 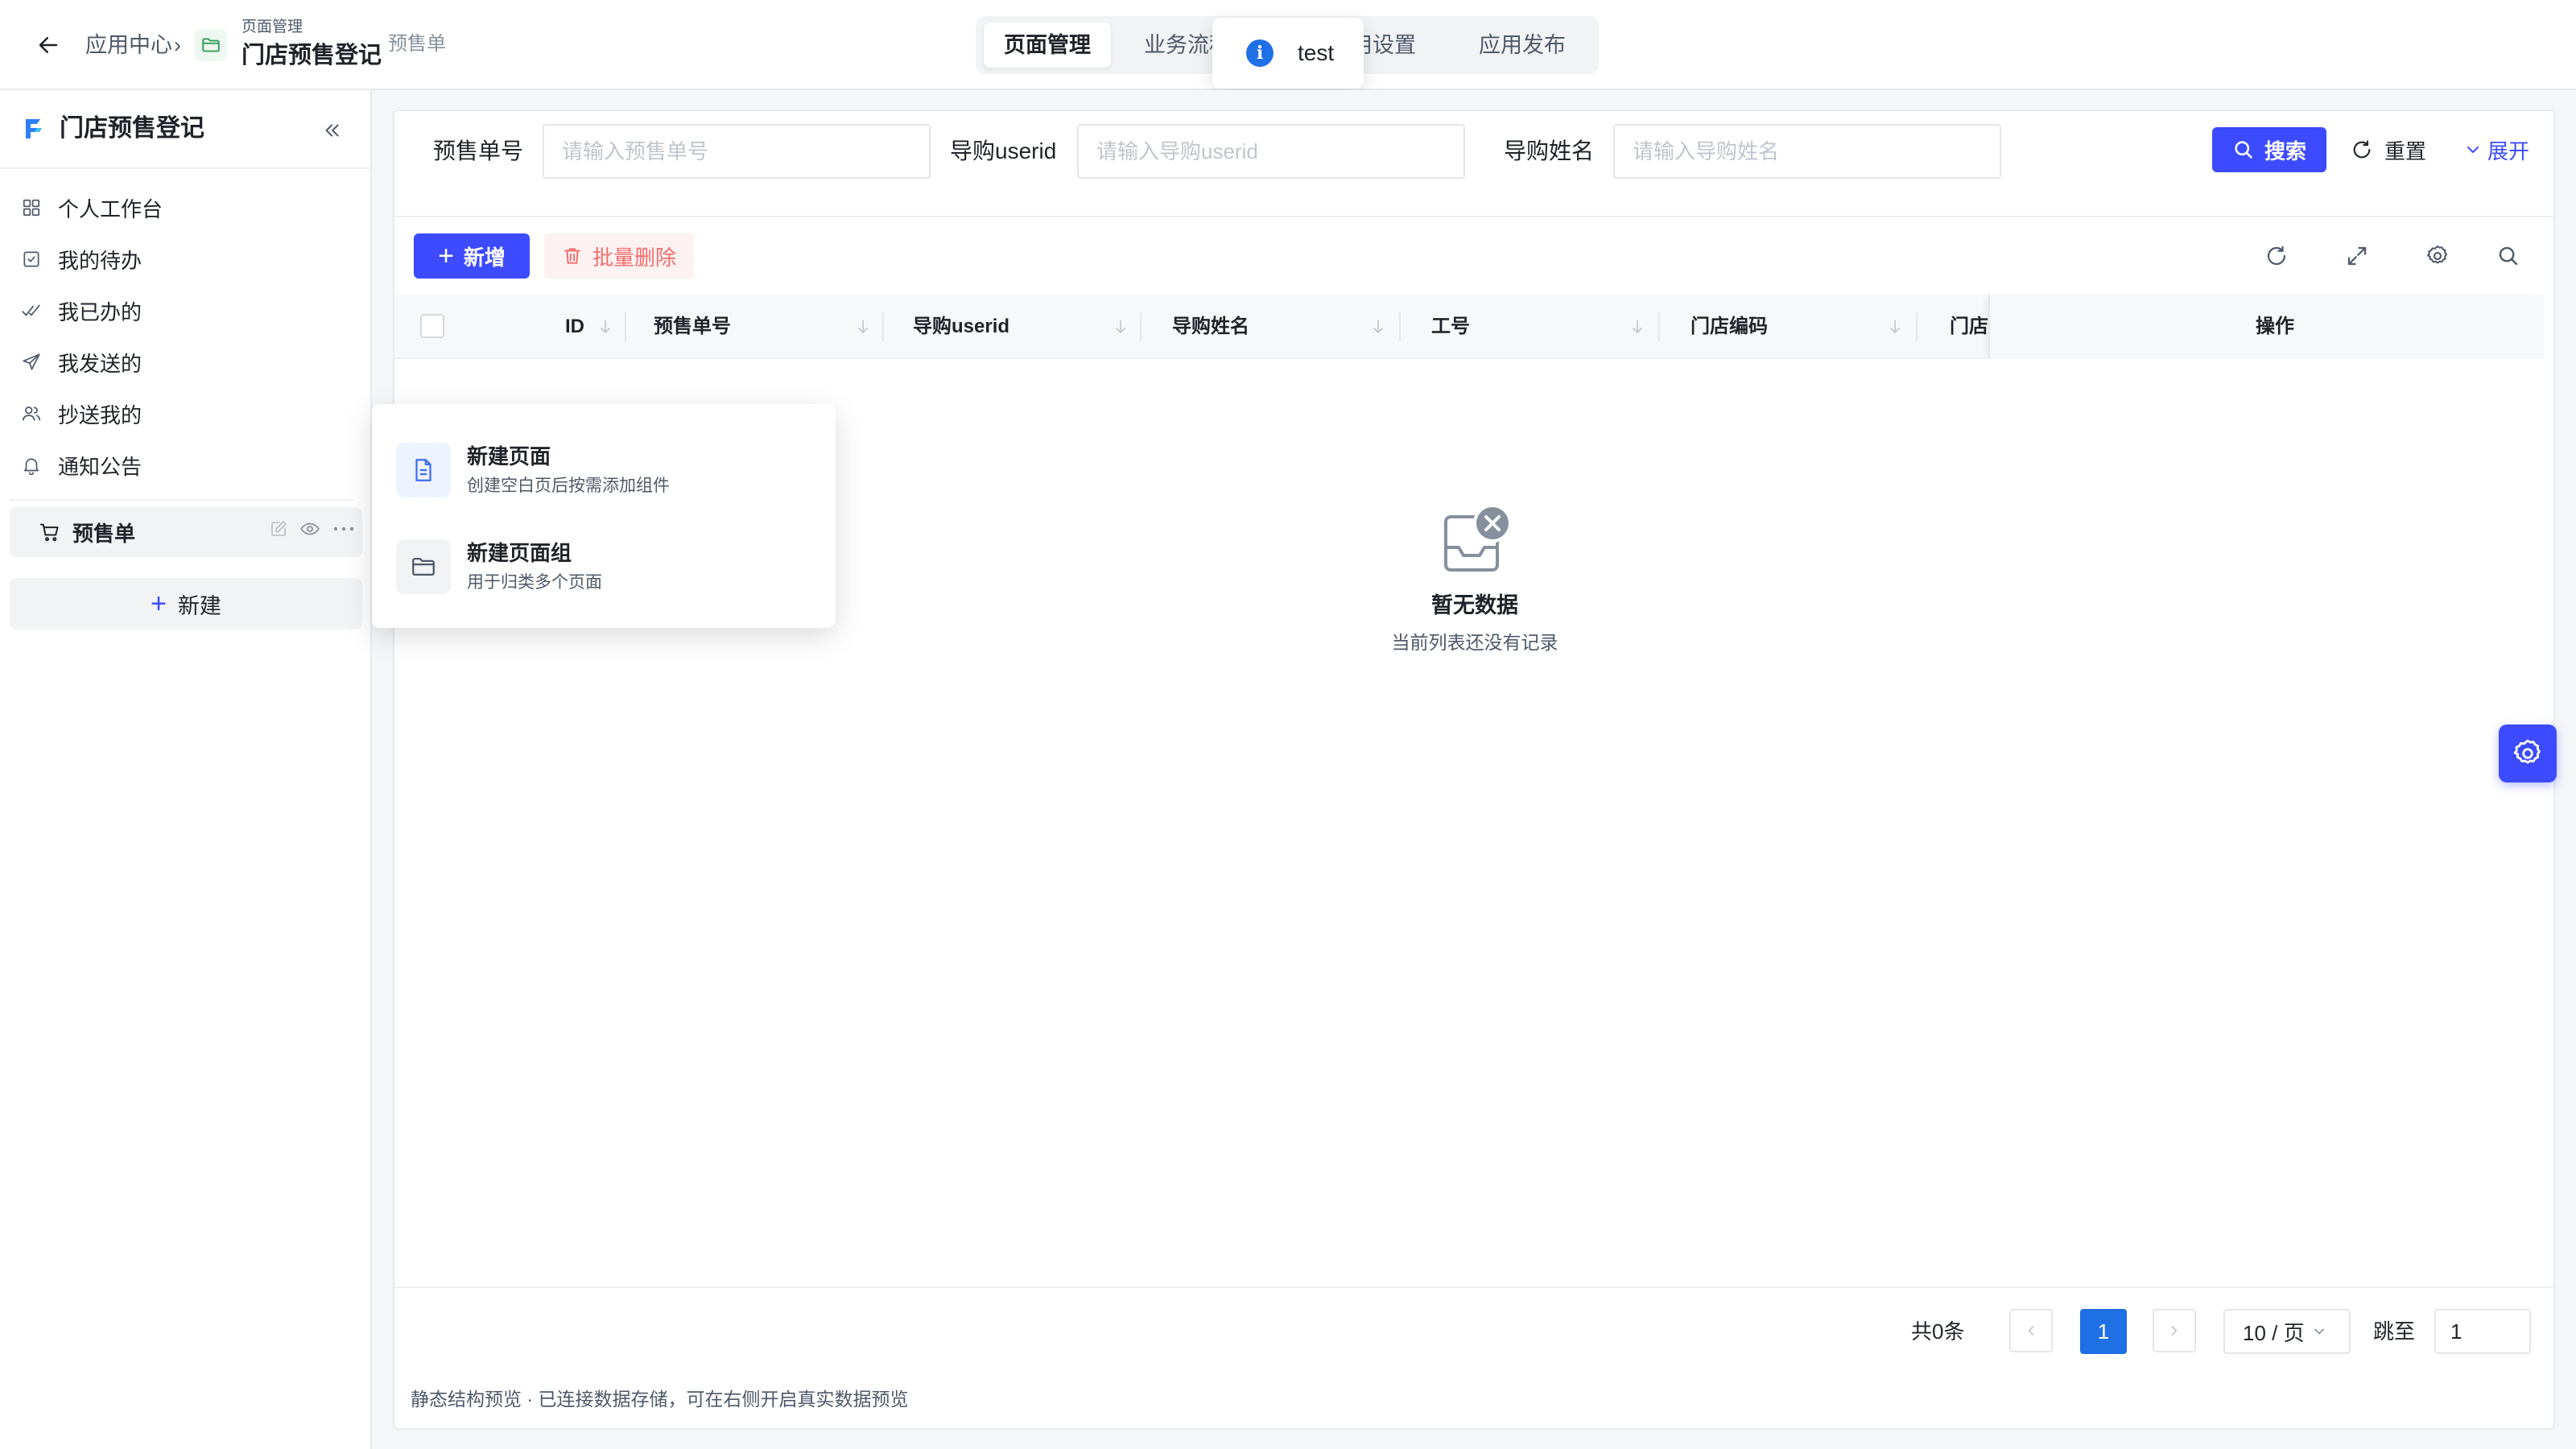 I want to click on send-icon, so click(x=31, y=362).